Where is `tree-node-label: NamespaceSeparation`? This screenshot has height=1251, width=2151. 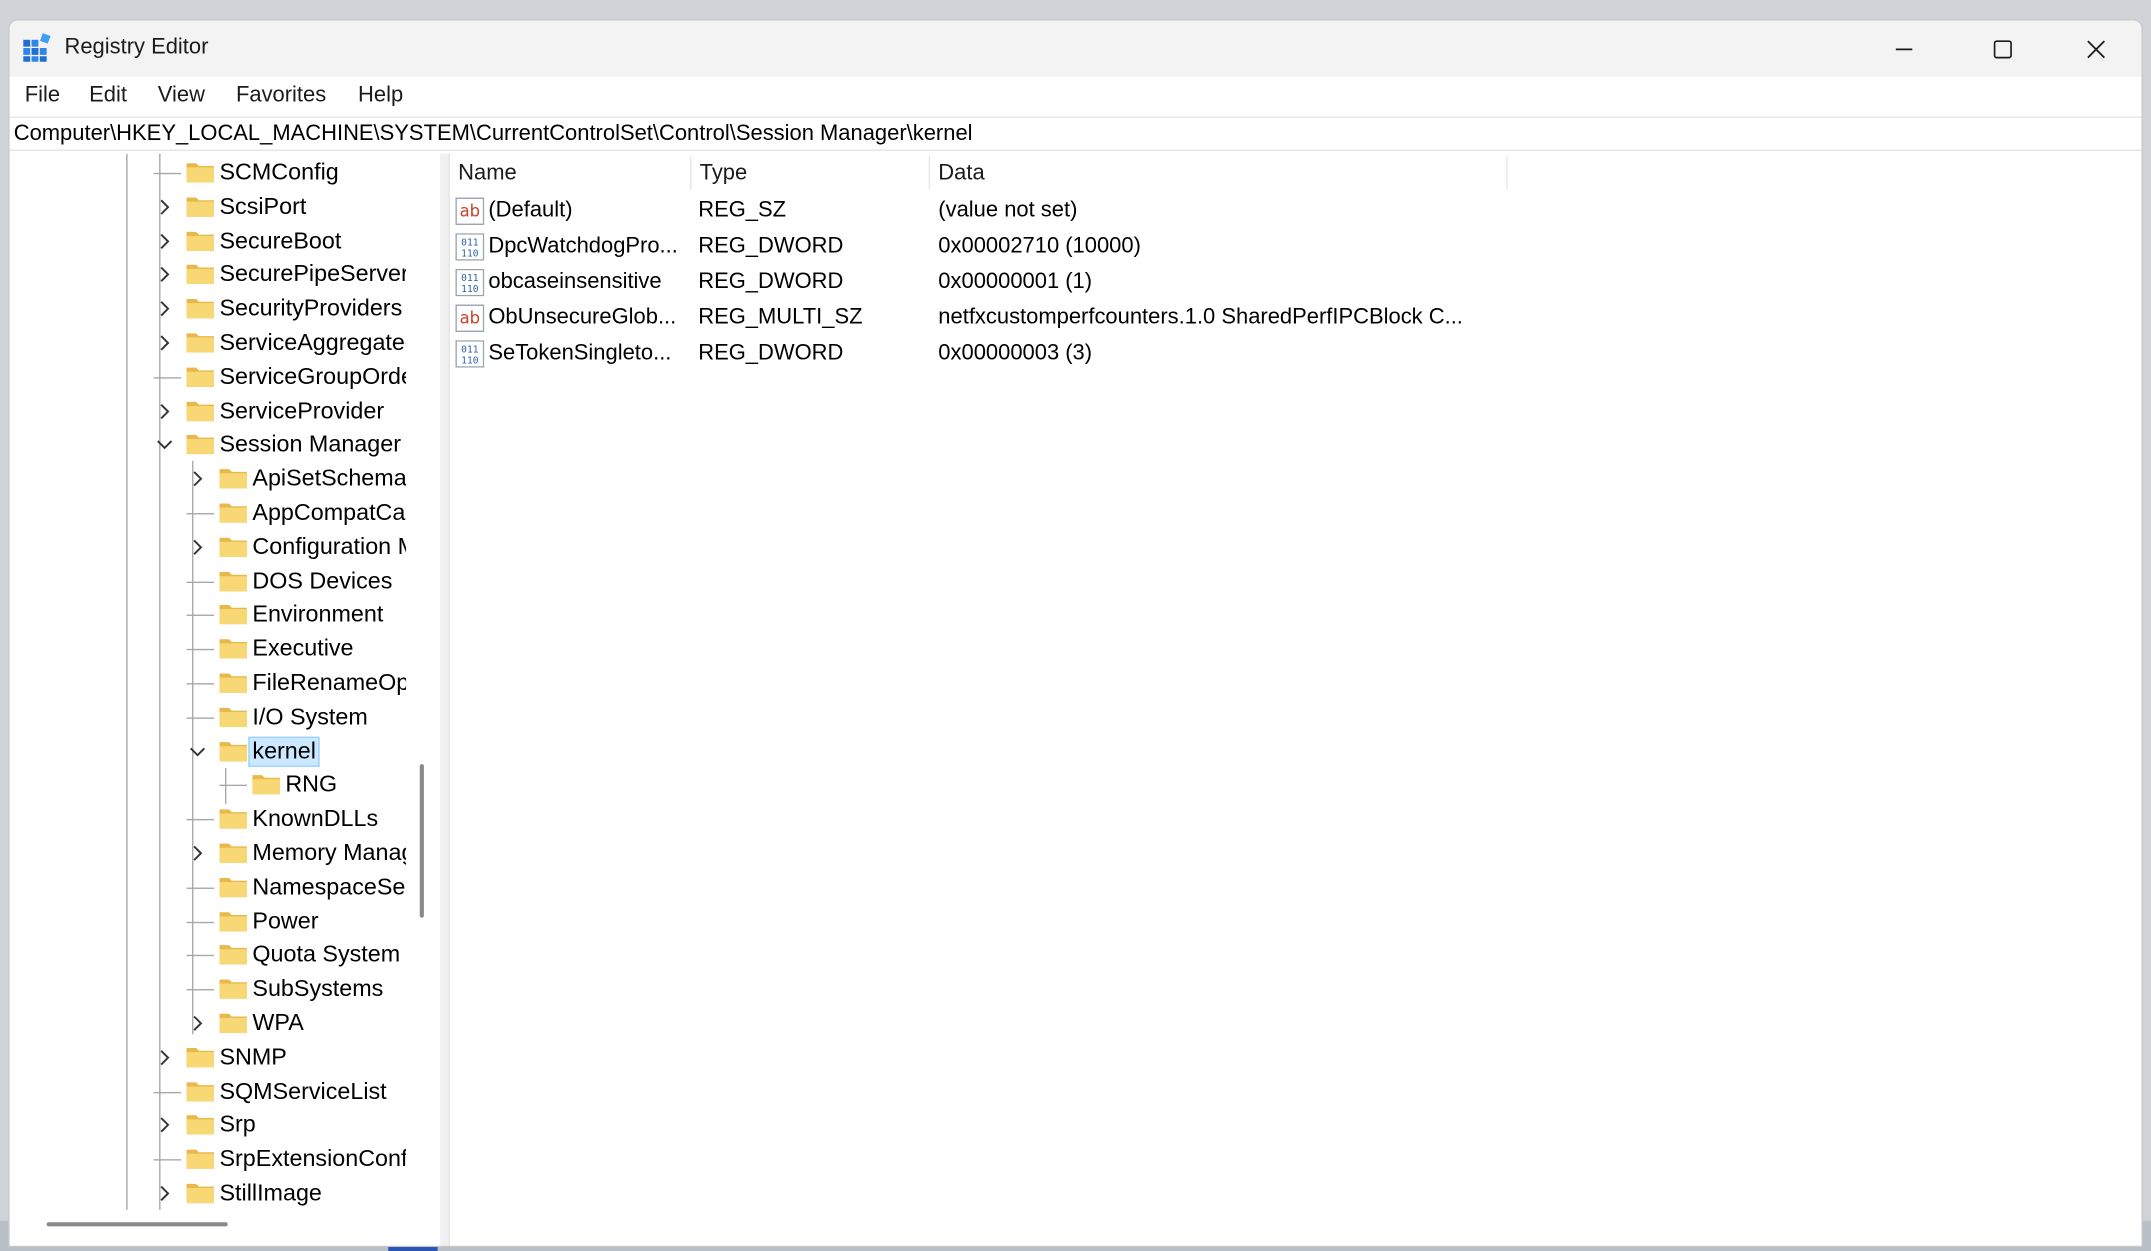
tree-node-label: NamespaceSeparation is located at coordinates (328, 887).